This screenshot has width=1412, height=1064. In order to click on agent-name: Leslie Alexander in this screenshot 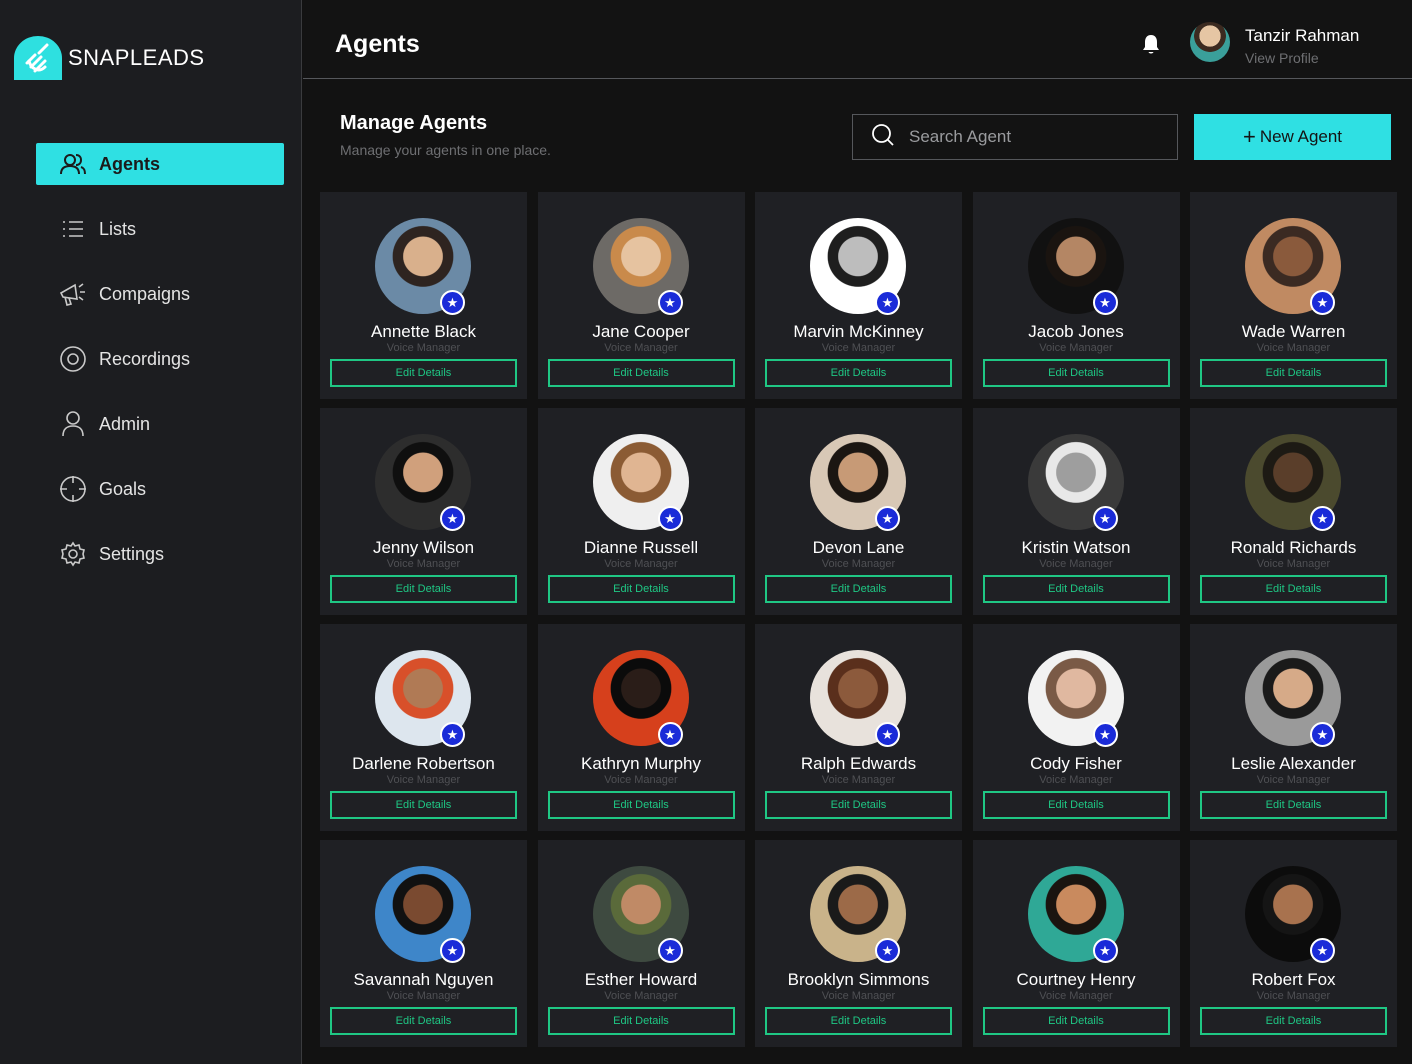, I will do `click(1293, 763)`.